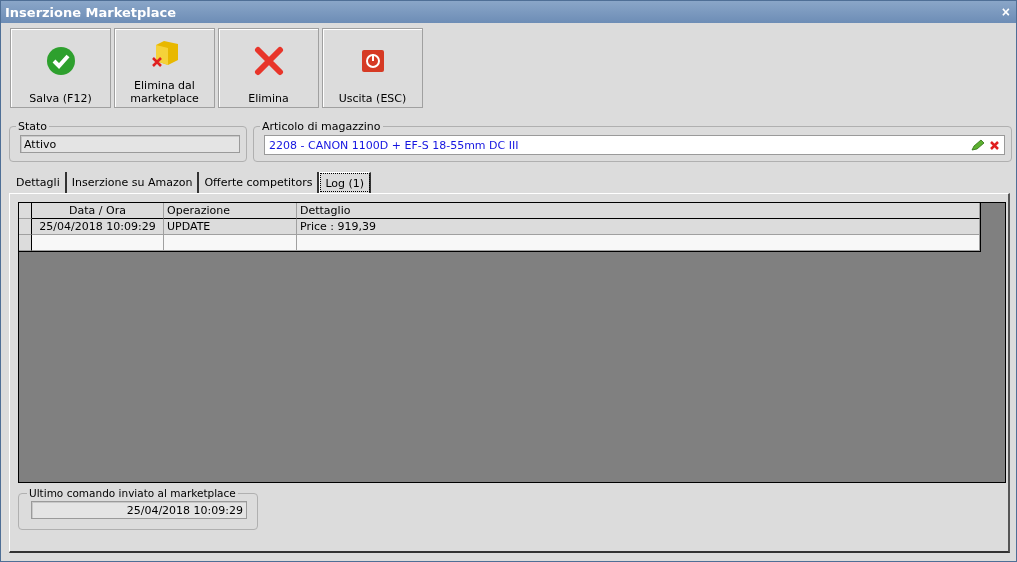  I want to click on column-header: Dettaglio, so click(638, 211).